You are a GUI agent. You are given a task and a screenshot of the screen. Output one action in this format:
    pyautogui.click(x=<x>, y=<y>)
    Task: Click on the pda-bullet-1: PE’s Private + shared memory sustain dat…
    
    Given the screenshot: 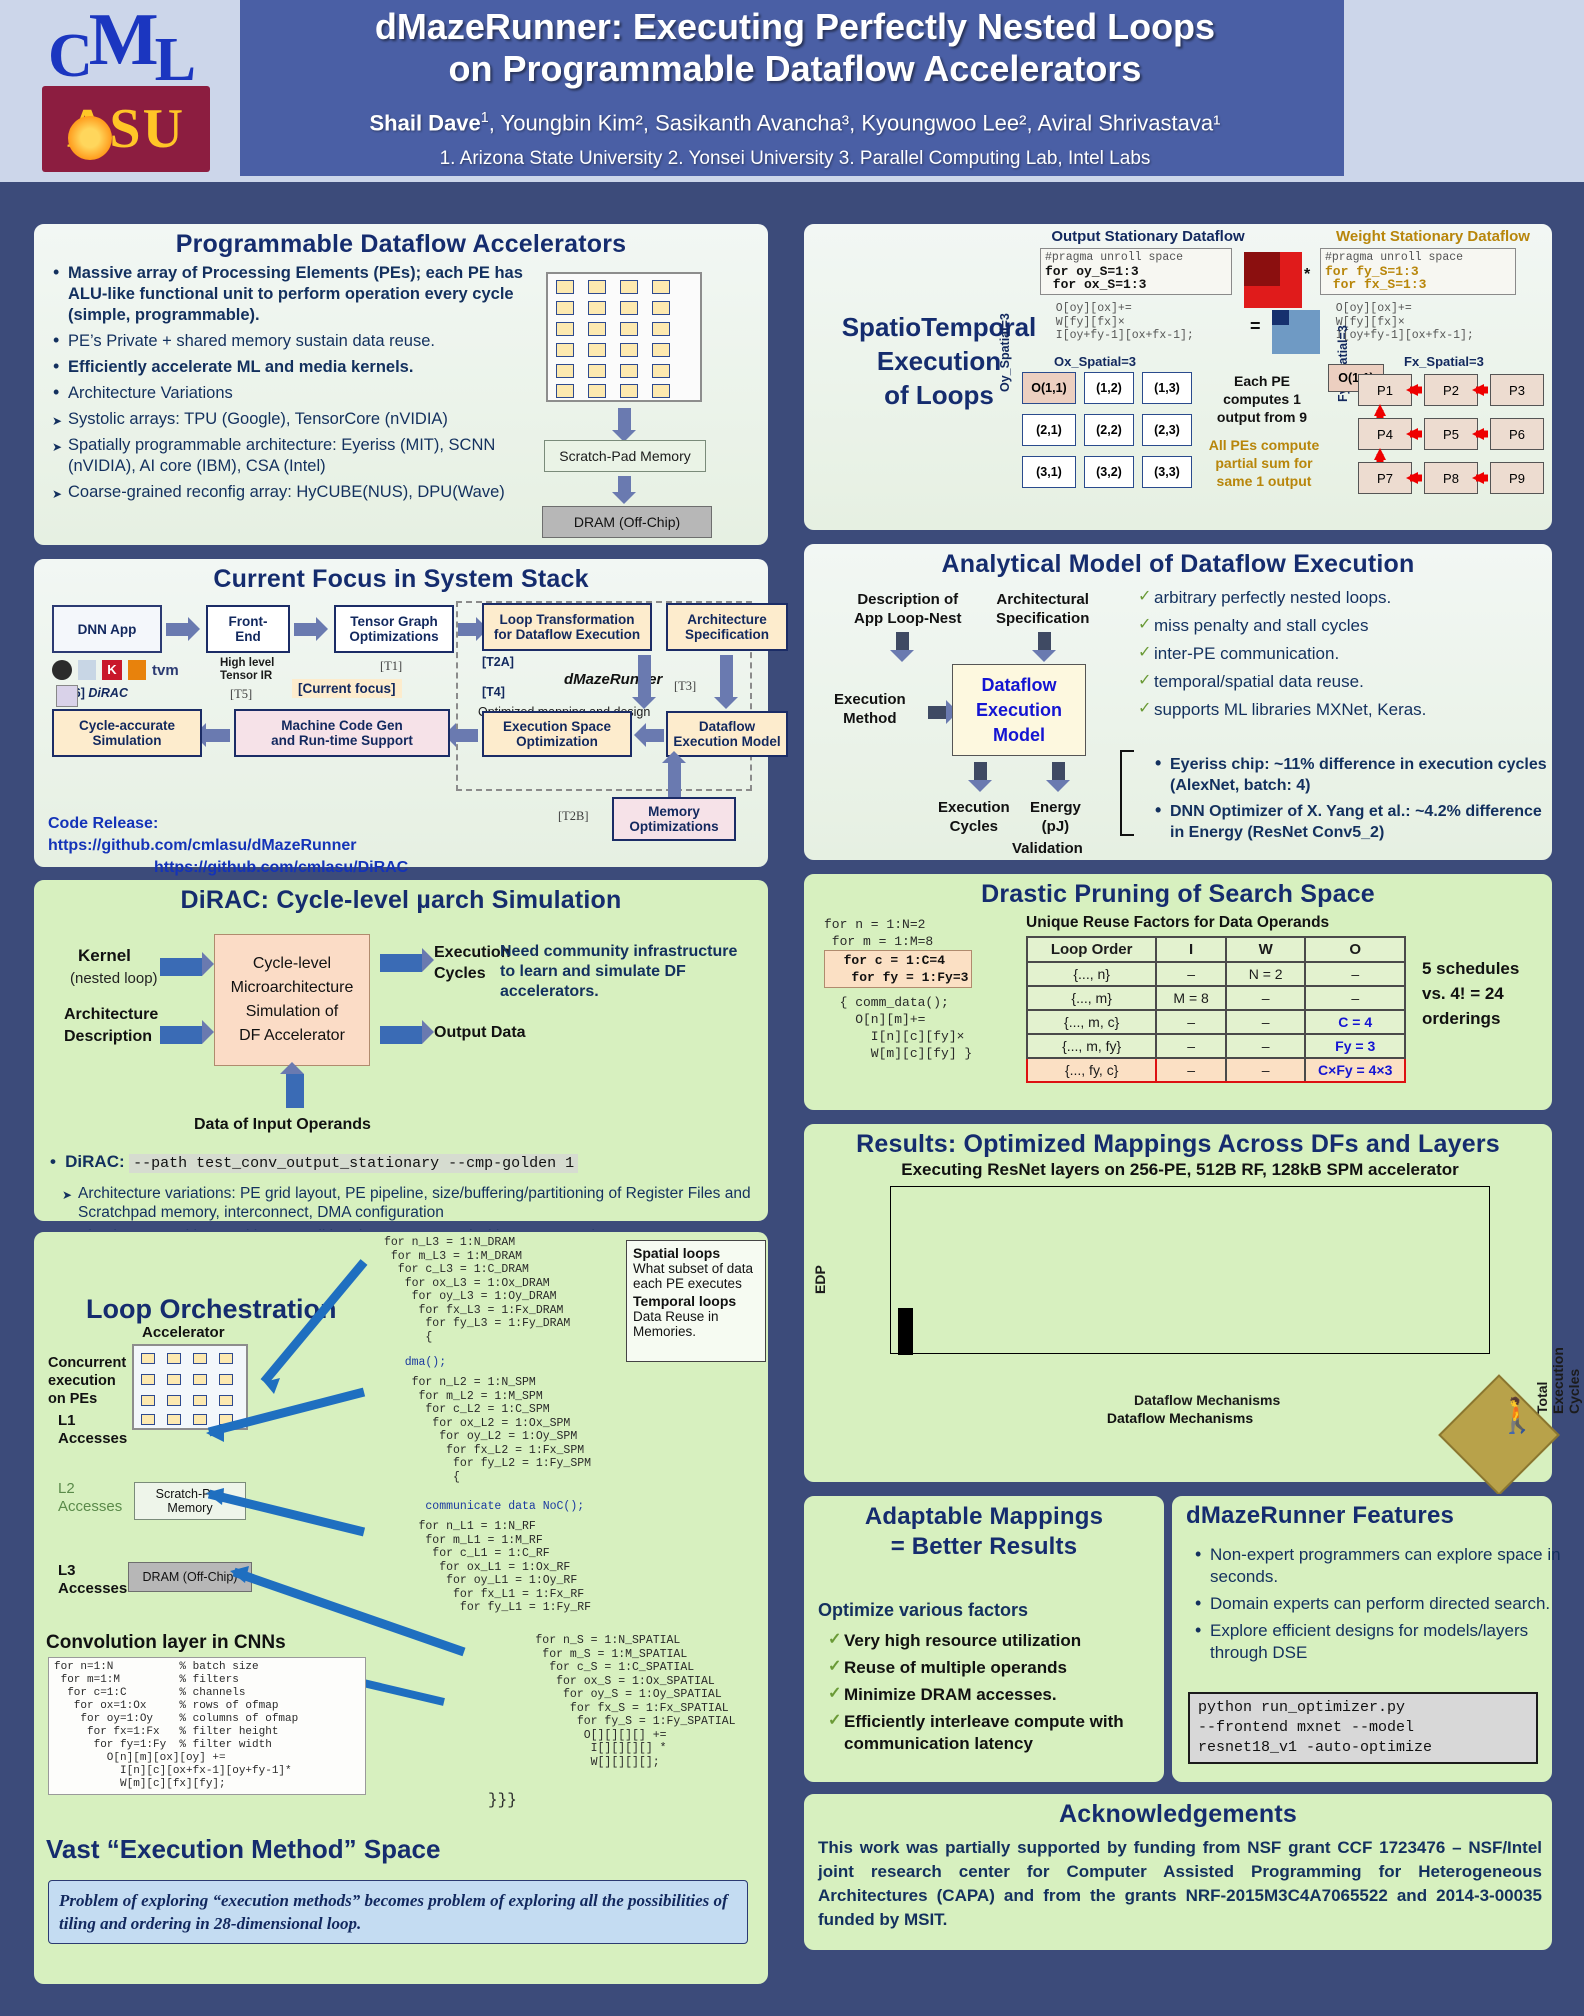 What is the action you would take?
    pyautogui.click(x=300, y=341)
    